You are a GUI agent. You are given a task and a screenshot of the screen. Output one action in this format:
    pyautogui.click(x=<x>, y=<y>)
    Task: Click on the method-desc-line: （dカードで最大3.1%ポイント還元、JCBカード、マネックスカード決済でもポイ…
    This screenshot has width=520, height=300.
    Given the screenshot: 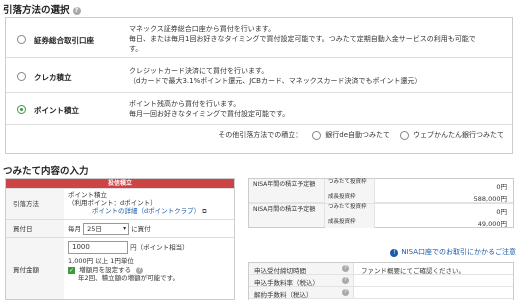 What is the action you would take?
    pyautogui.click(x=275, y=81)
    